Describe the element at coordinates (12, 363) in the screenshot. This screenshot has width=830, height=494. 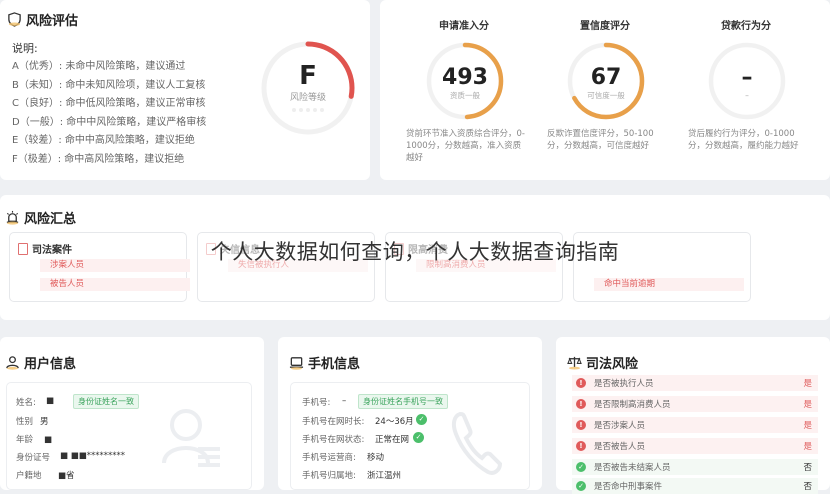
I see `user-icon` at that location.